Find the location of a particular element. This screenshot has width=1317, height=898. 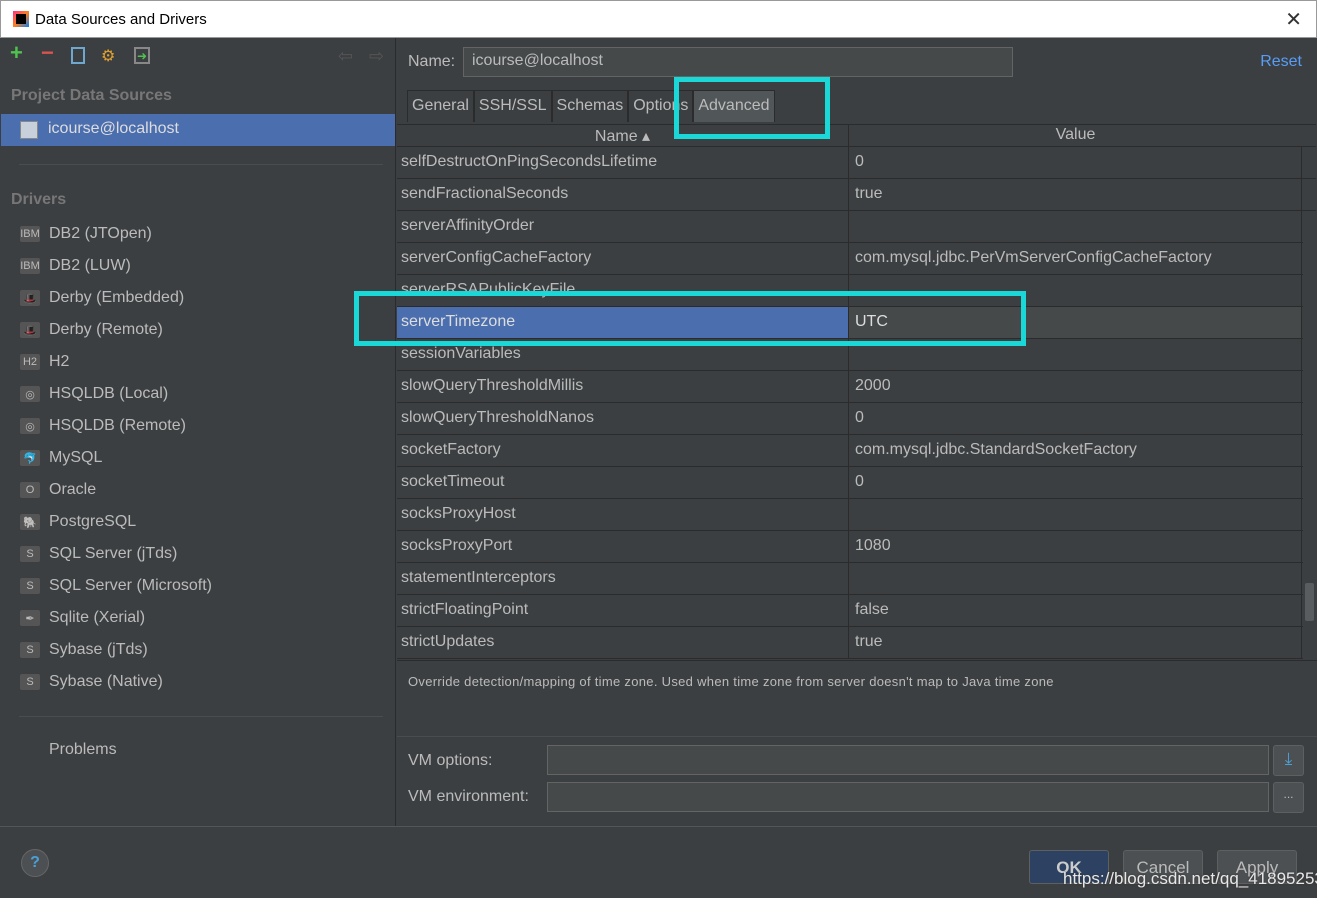

property-value: 1080 is located at coordinates (1075, 546).